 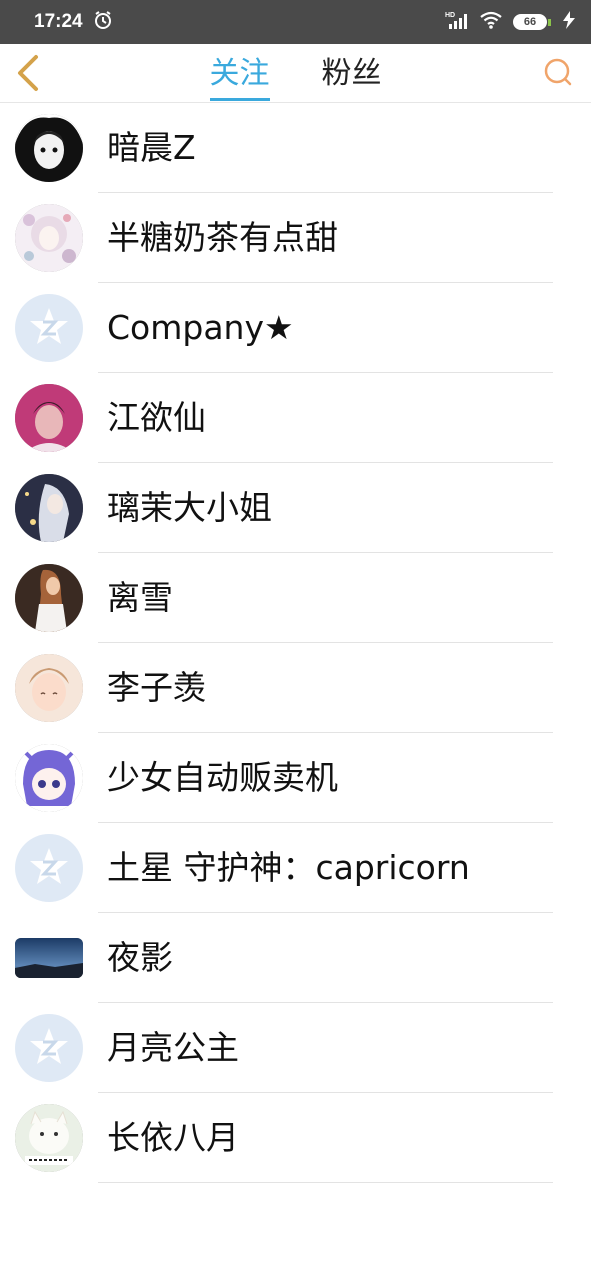 I want to click on list-item: 璃茉大小姐, so click(x=295, y=508).